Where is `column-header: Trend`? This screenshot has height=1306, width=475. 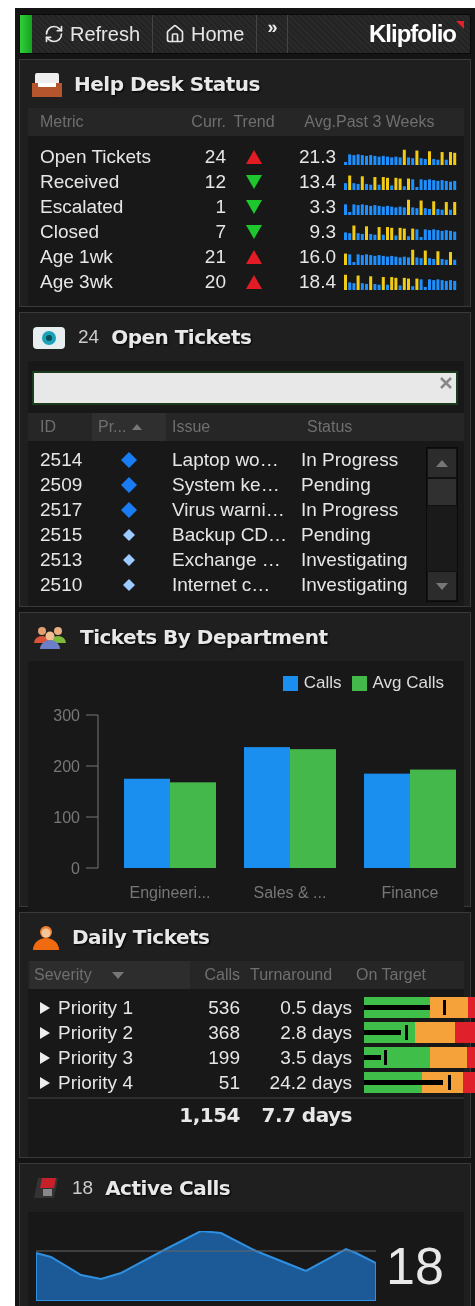 column-header: Trend is located at coordinates (254, 122).